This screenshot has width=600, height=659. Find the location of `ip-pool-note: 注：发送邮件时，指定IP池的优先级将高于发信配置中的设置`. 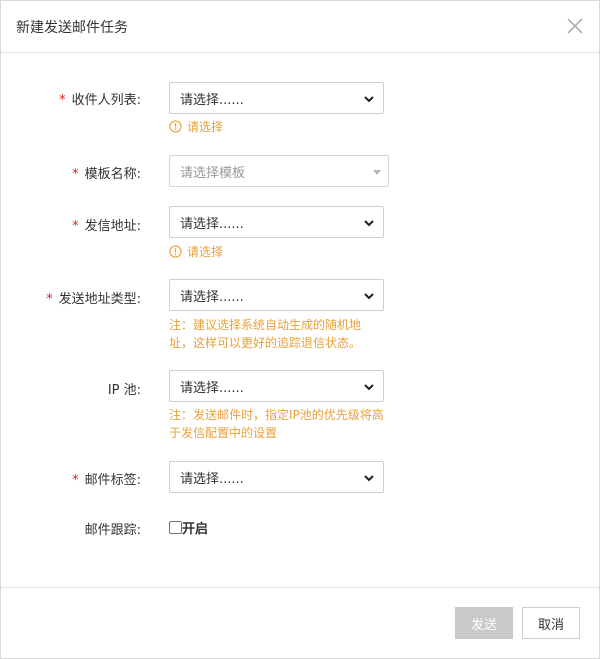

ip-pool-note: 注：发送邮件时，指定IP池的优先级将高于发信配置中的设置 is located at coordinates (276, 424).